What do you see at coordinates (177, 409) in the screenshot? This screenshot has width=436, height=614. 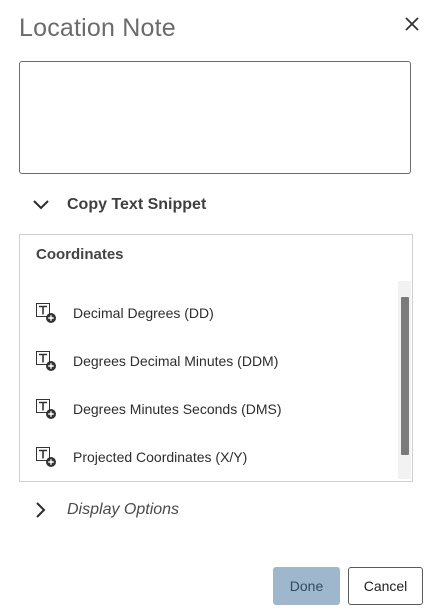 I see `list-item-label: Degrees Minutes Seconds (DMS)` at bounding box center [177, 409].